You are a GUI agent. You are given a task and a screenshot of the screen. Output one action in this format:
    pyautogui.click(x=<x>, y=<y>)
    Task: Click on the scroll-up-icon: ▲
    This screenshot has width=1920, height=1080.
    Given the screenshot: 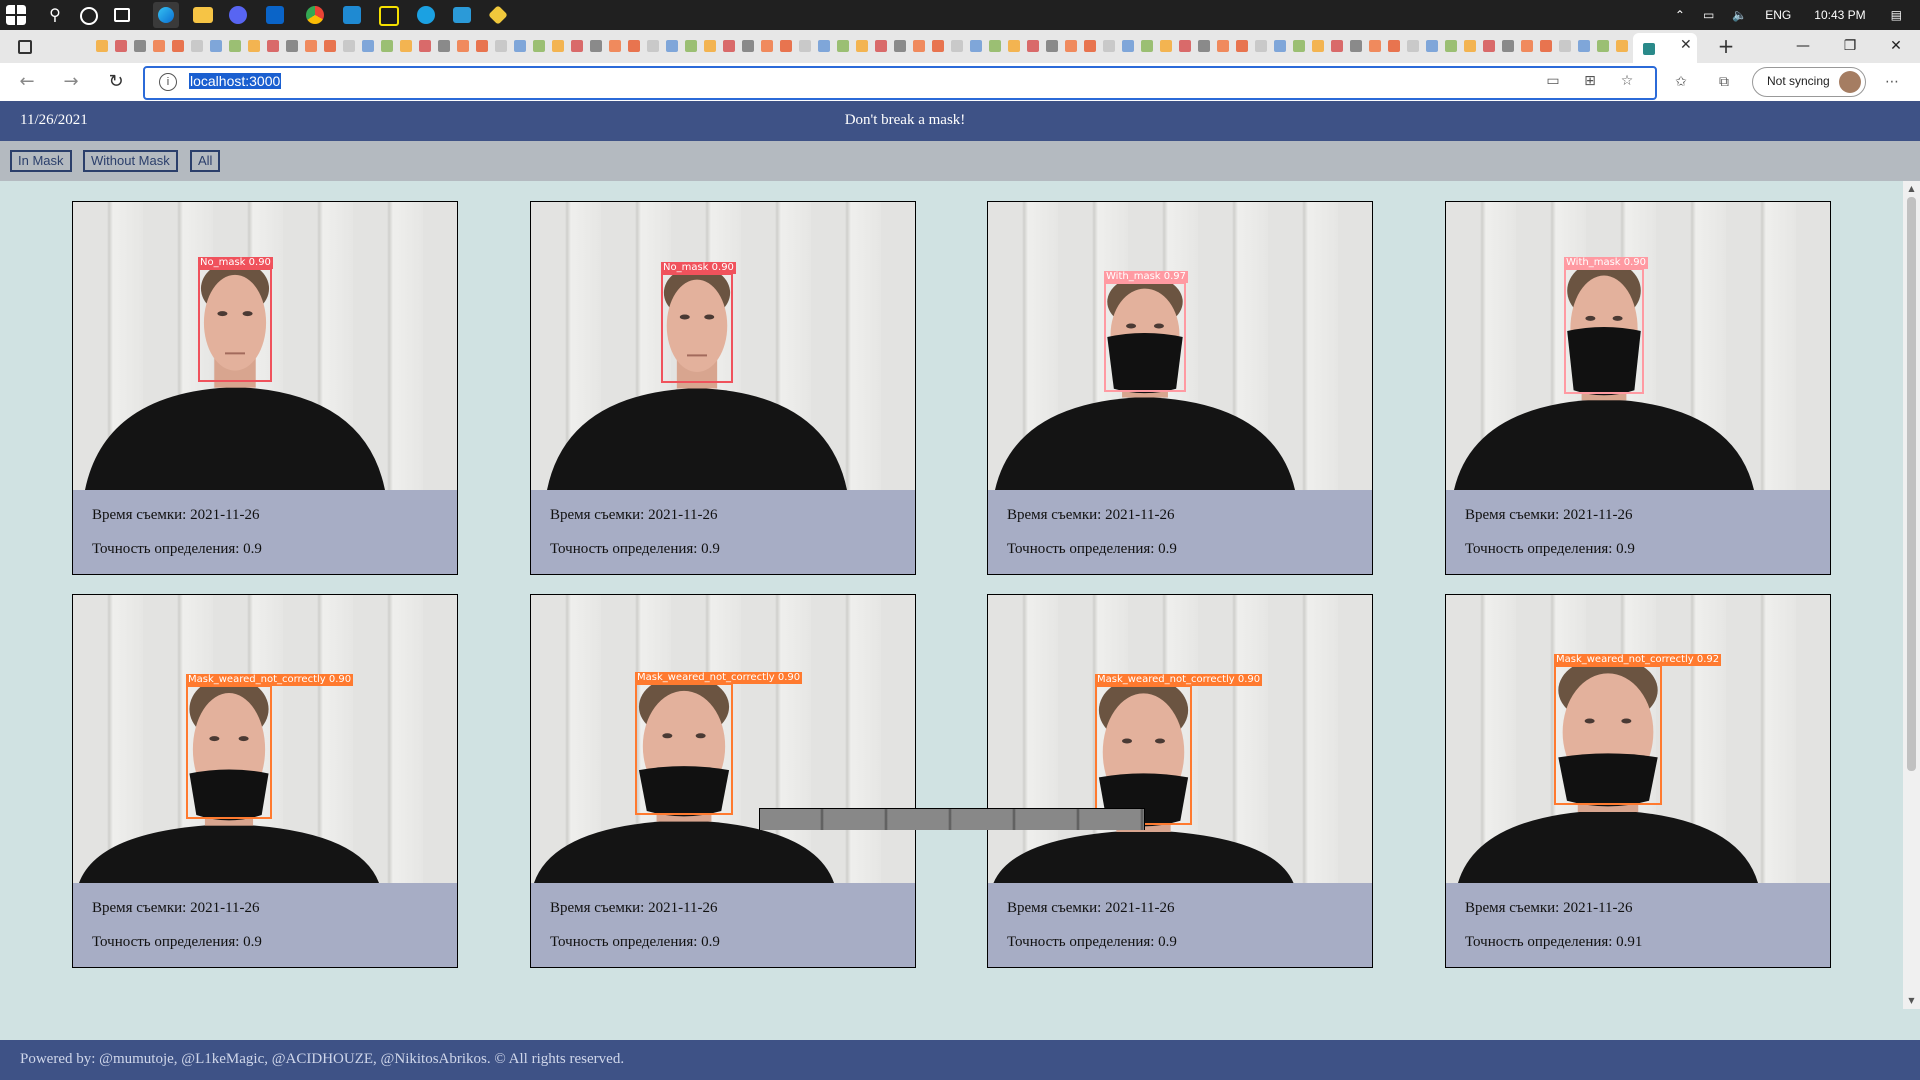 What is the action you would take?
    pyautogui.click(x=1911, y=189)
    